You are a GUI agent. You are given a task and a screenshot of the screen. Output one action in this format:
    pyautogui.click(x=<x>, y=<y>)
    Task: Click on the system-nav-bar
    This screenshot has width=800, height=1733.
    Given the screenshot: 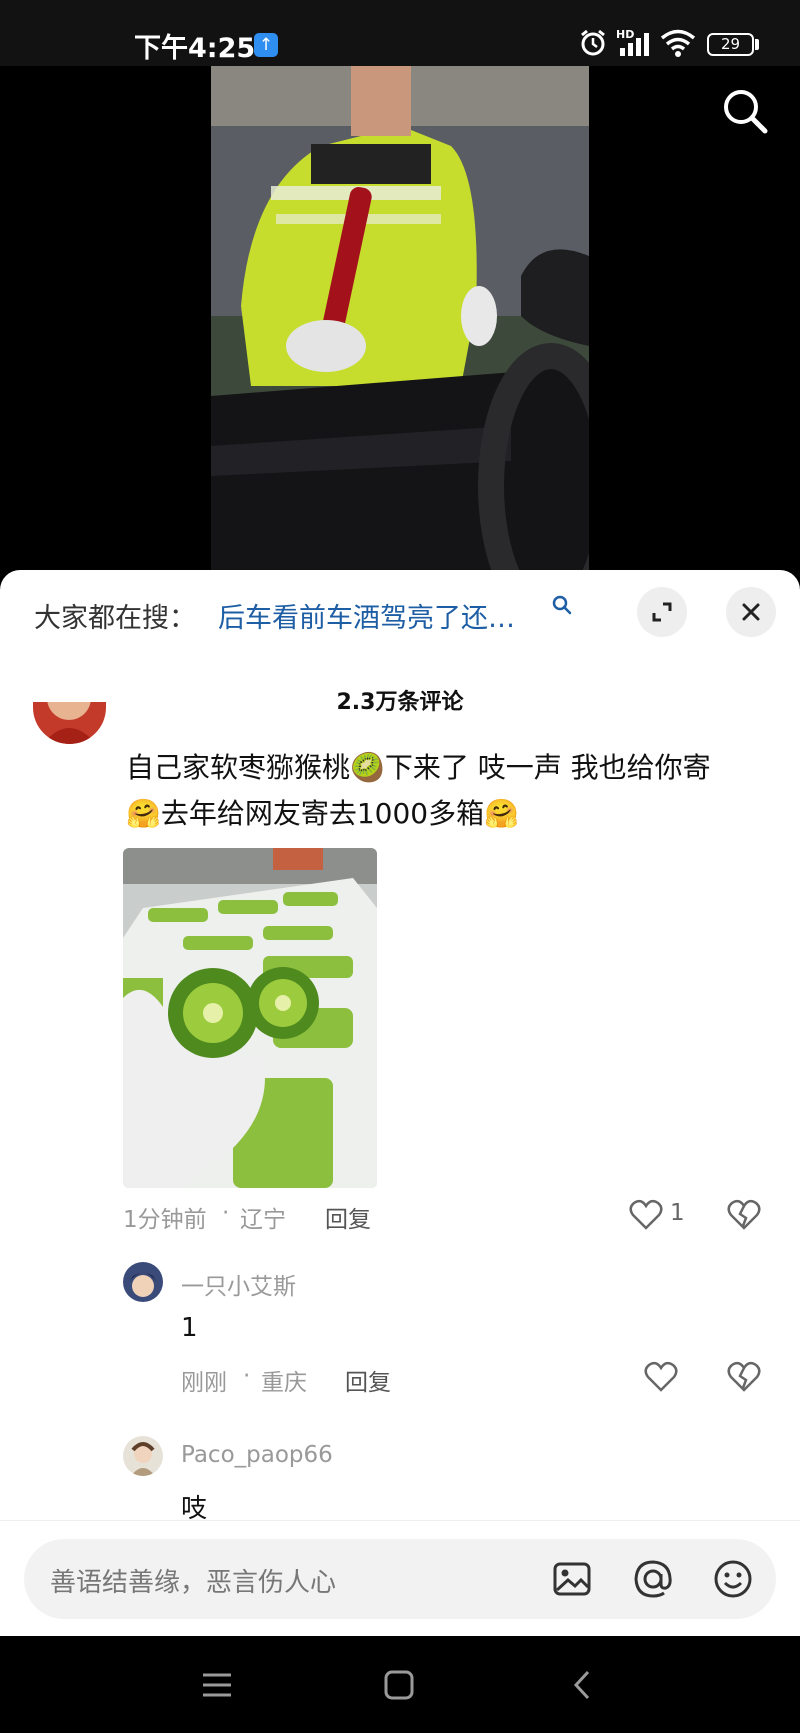 What is the action you would take?
    pyautogui.click(x=400, y=1684)
    